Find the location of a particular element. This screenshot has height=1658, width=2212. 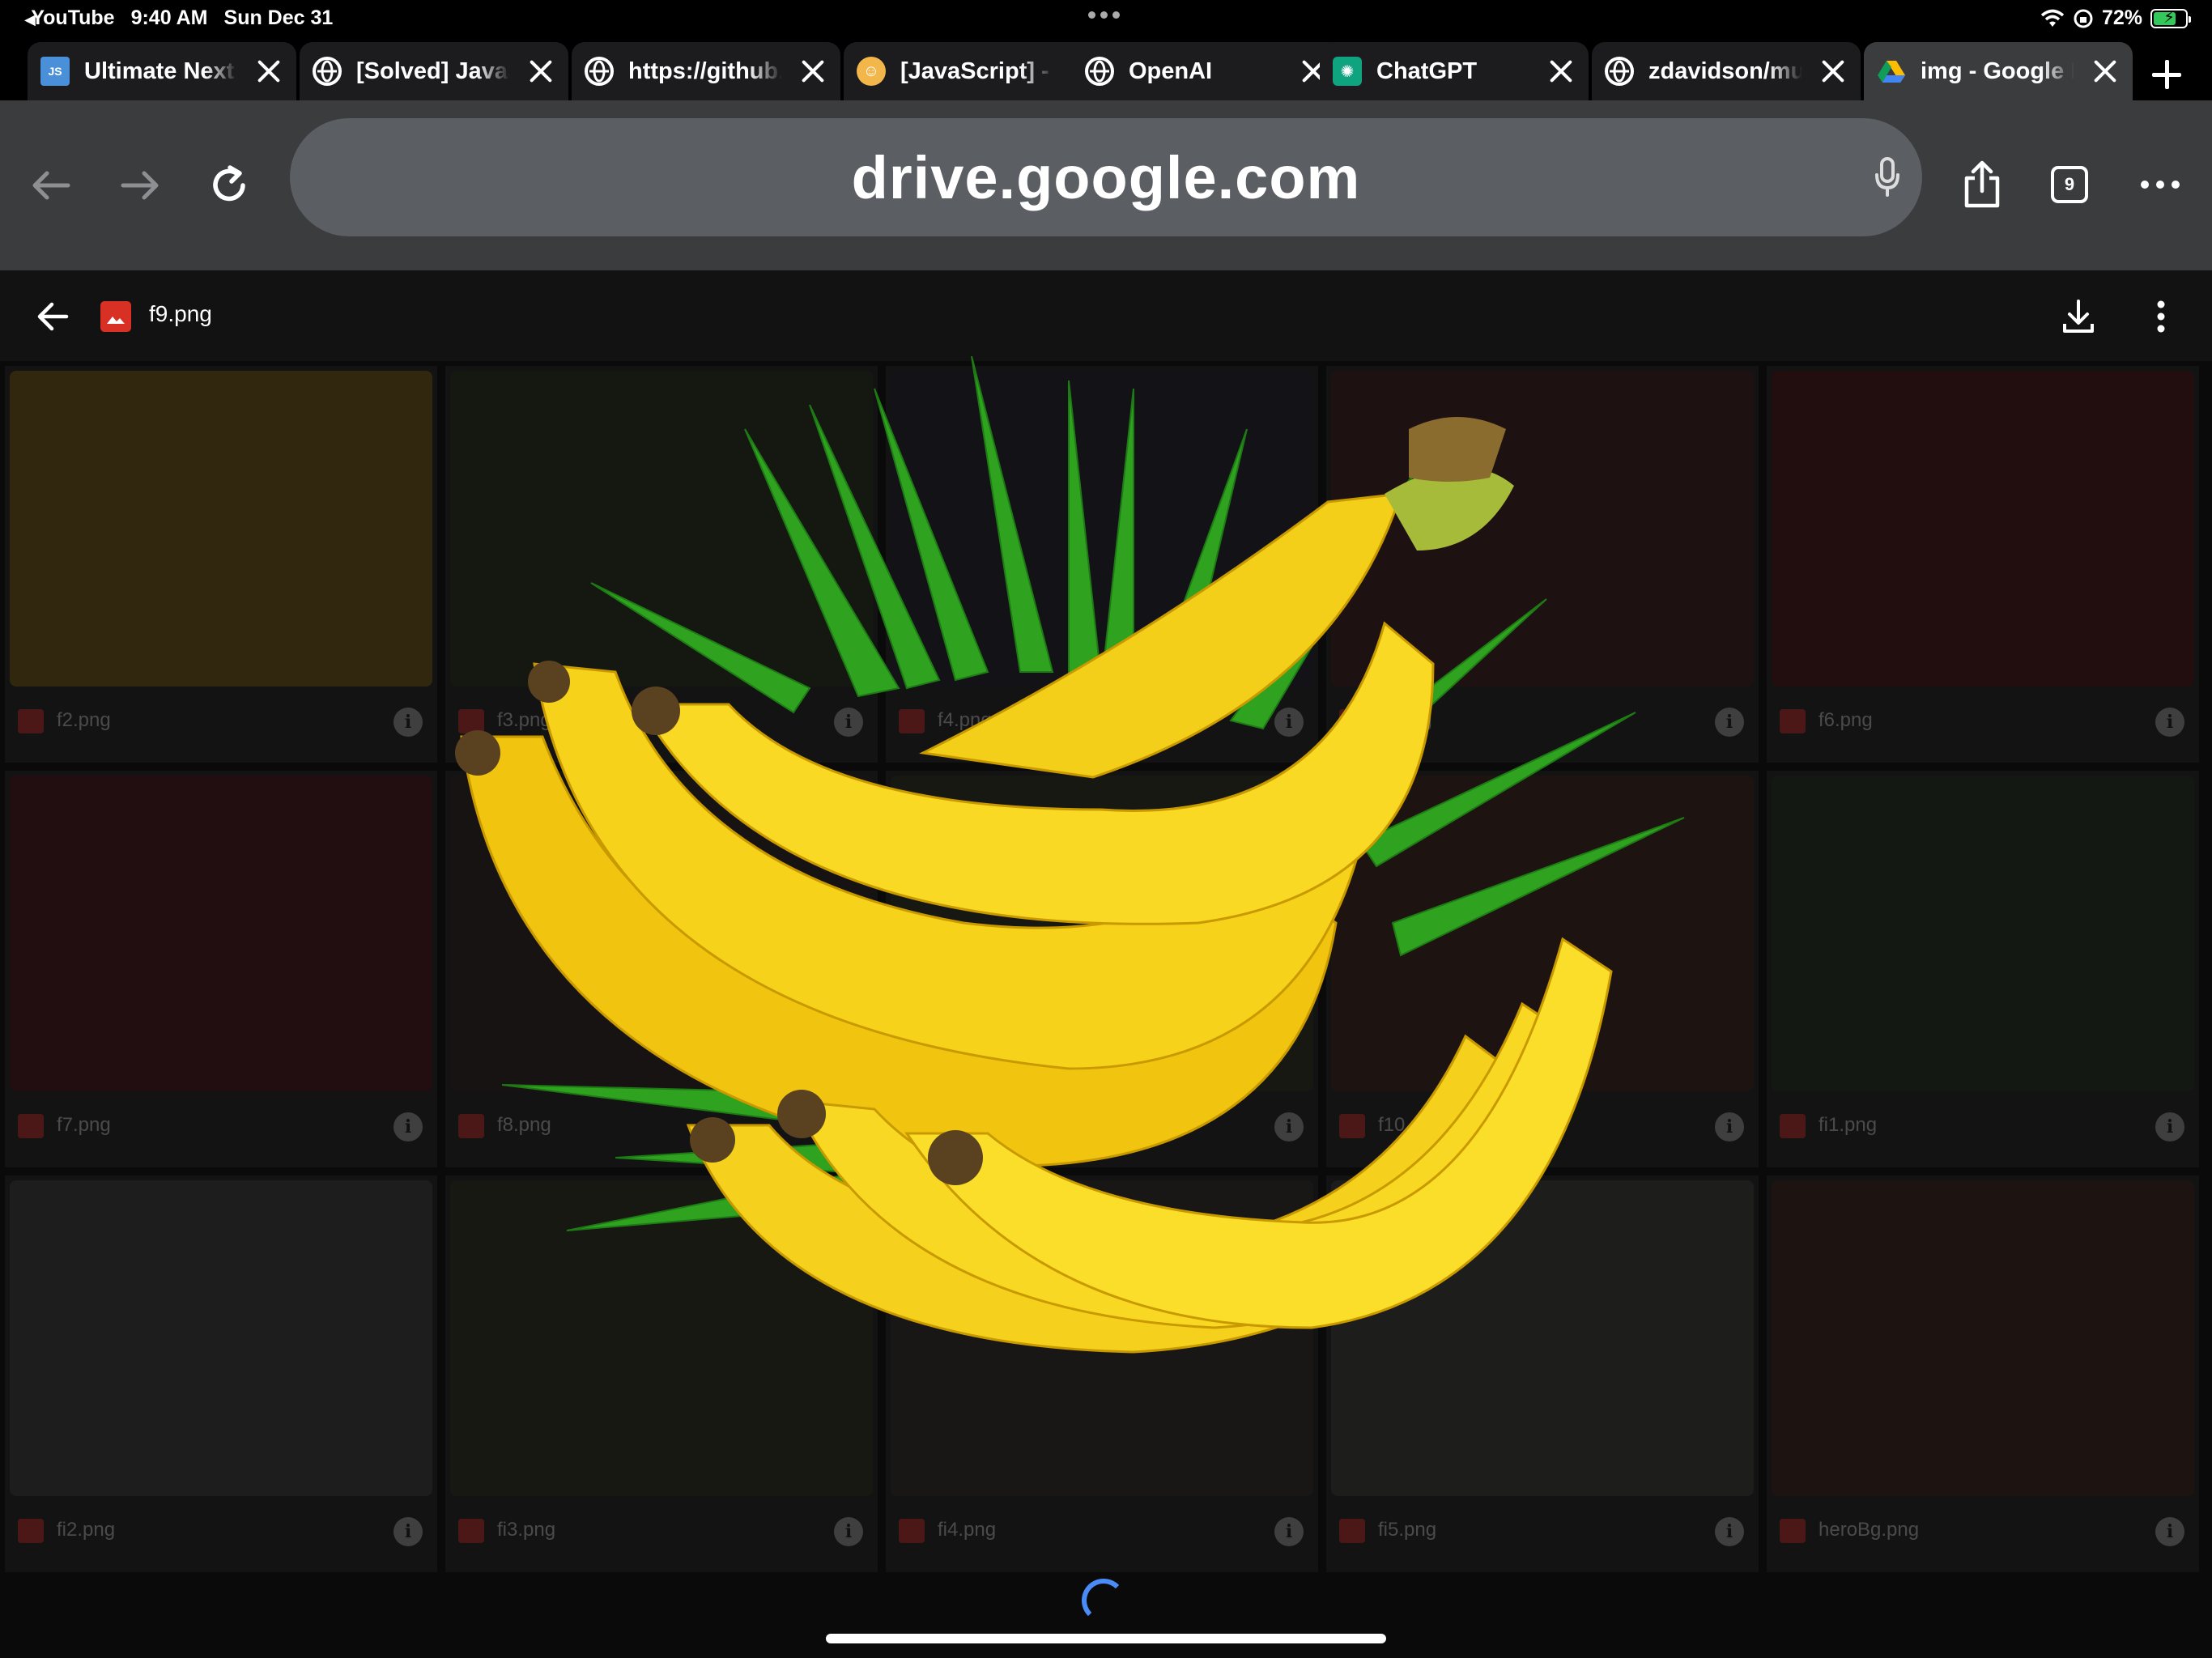

more-horizontal-icon is located at coordinates (2161, 185).